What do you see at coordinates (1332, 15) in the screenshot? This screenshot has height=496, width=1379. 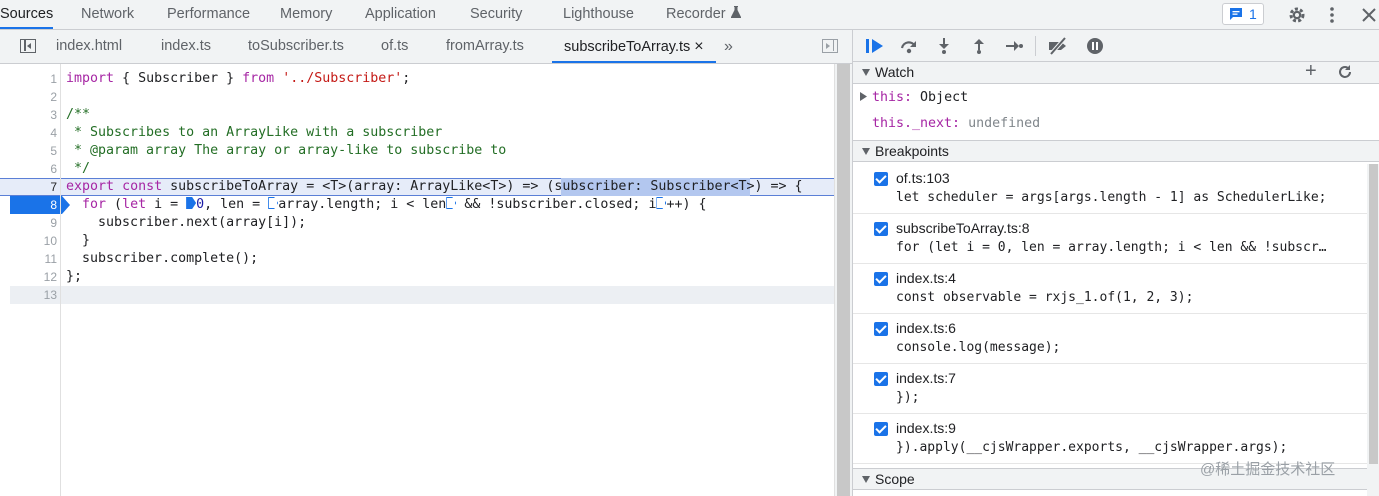 I see `more-vertical-icon` at bounding box center [1332, 15].